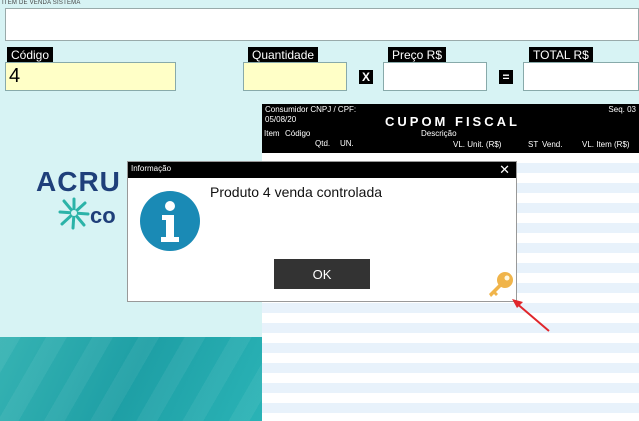  I want to click on window-title: ITEM DE VENDA SISTEMA, so click(41, 3).